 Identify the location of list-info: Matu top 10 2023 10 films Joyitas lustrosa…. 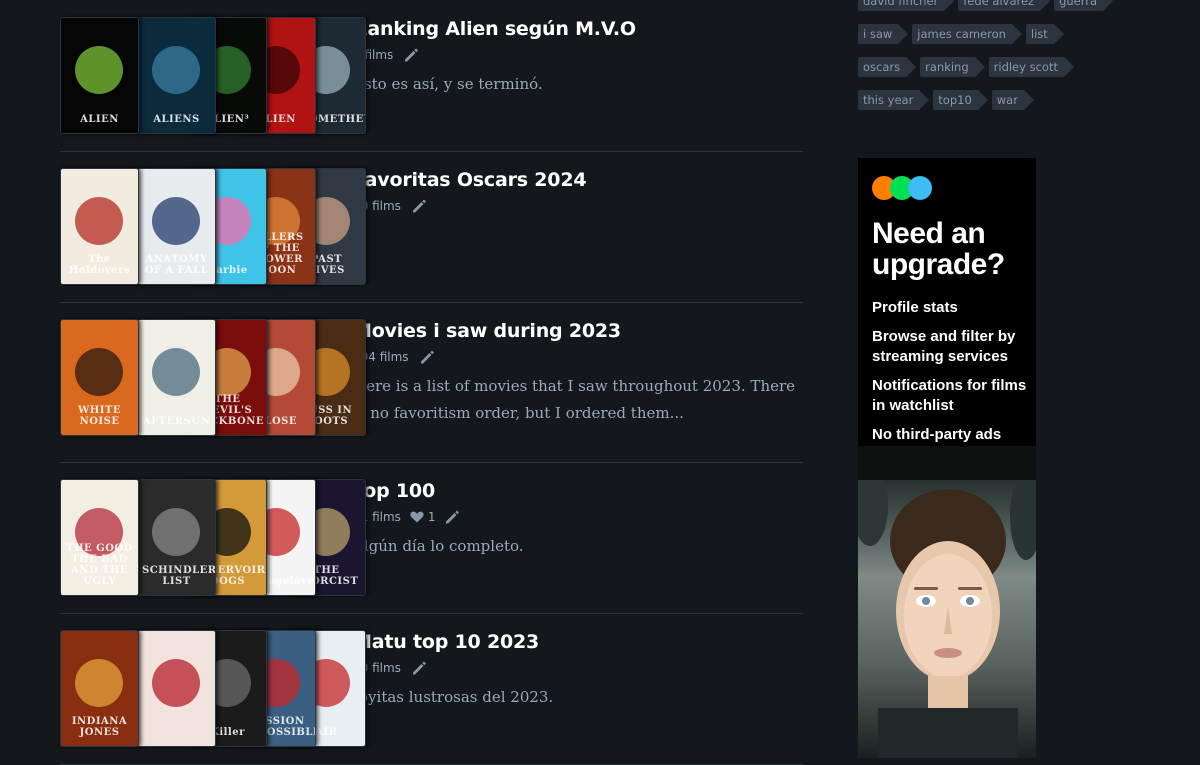
(578, 670).